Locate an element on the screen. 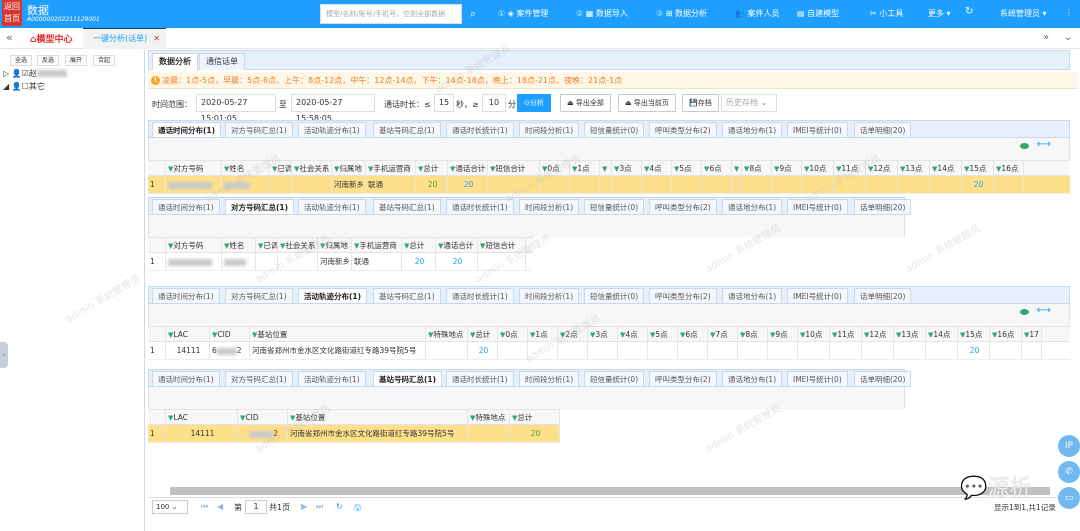 The width and height of the screenshot is (1080, 531). first-page-icon: ⏮ is located at coordinates (204, 507).